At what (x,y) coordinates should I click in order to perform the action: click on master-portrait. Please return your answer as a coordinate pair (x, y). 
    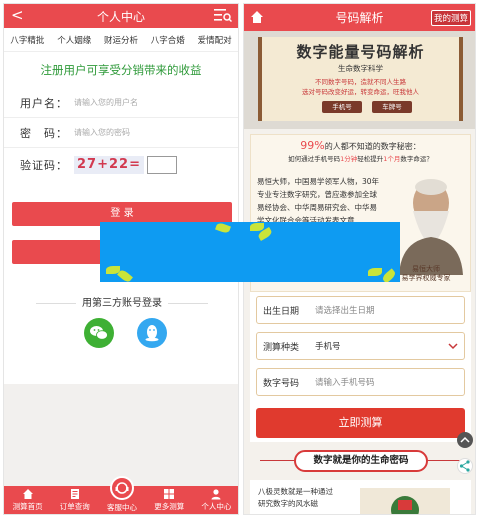
    Looking at the image, I should click on (431, 227).